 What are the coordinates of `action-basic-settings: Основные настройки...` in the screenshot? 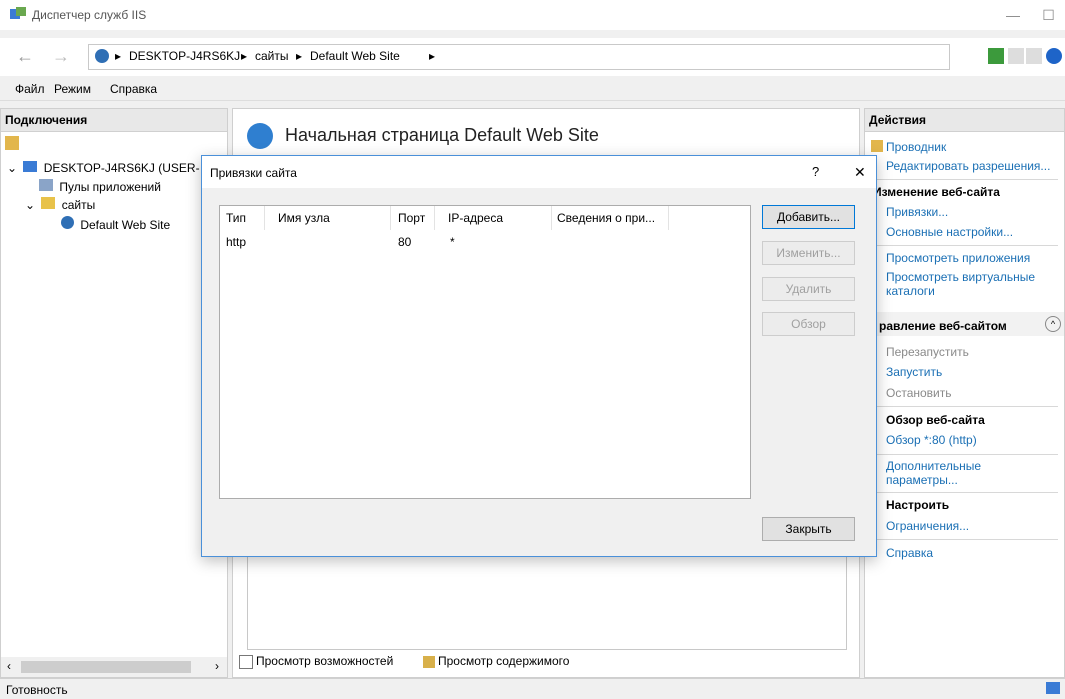 It's located at (949, 232).